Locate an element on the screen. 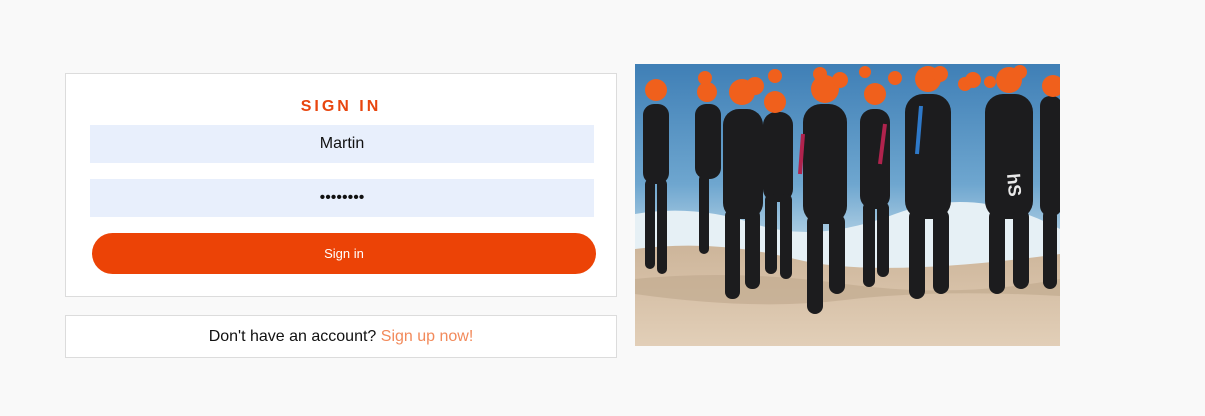 This screenshot has height=416, width=1205. signup-card: Don't have an account? Sign up now! is located at coordinates (341, 336).